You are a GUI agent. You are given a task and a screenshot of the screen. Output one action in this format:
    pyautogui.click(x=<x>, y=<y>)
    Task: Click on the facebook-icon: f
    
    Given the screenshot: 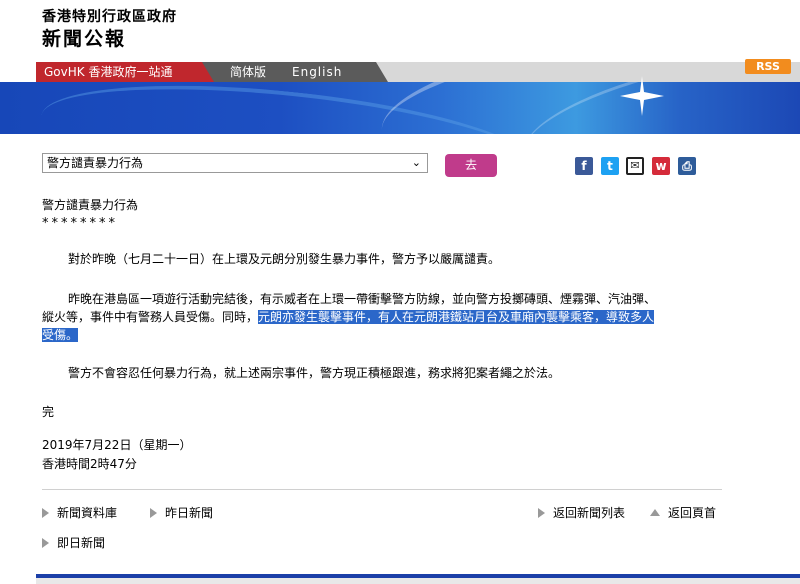 What is the action you would take?
    pyautogui.click(x=584, y=166)
    